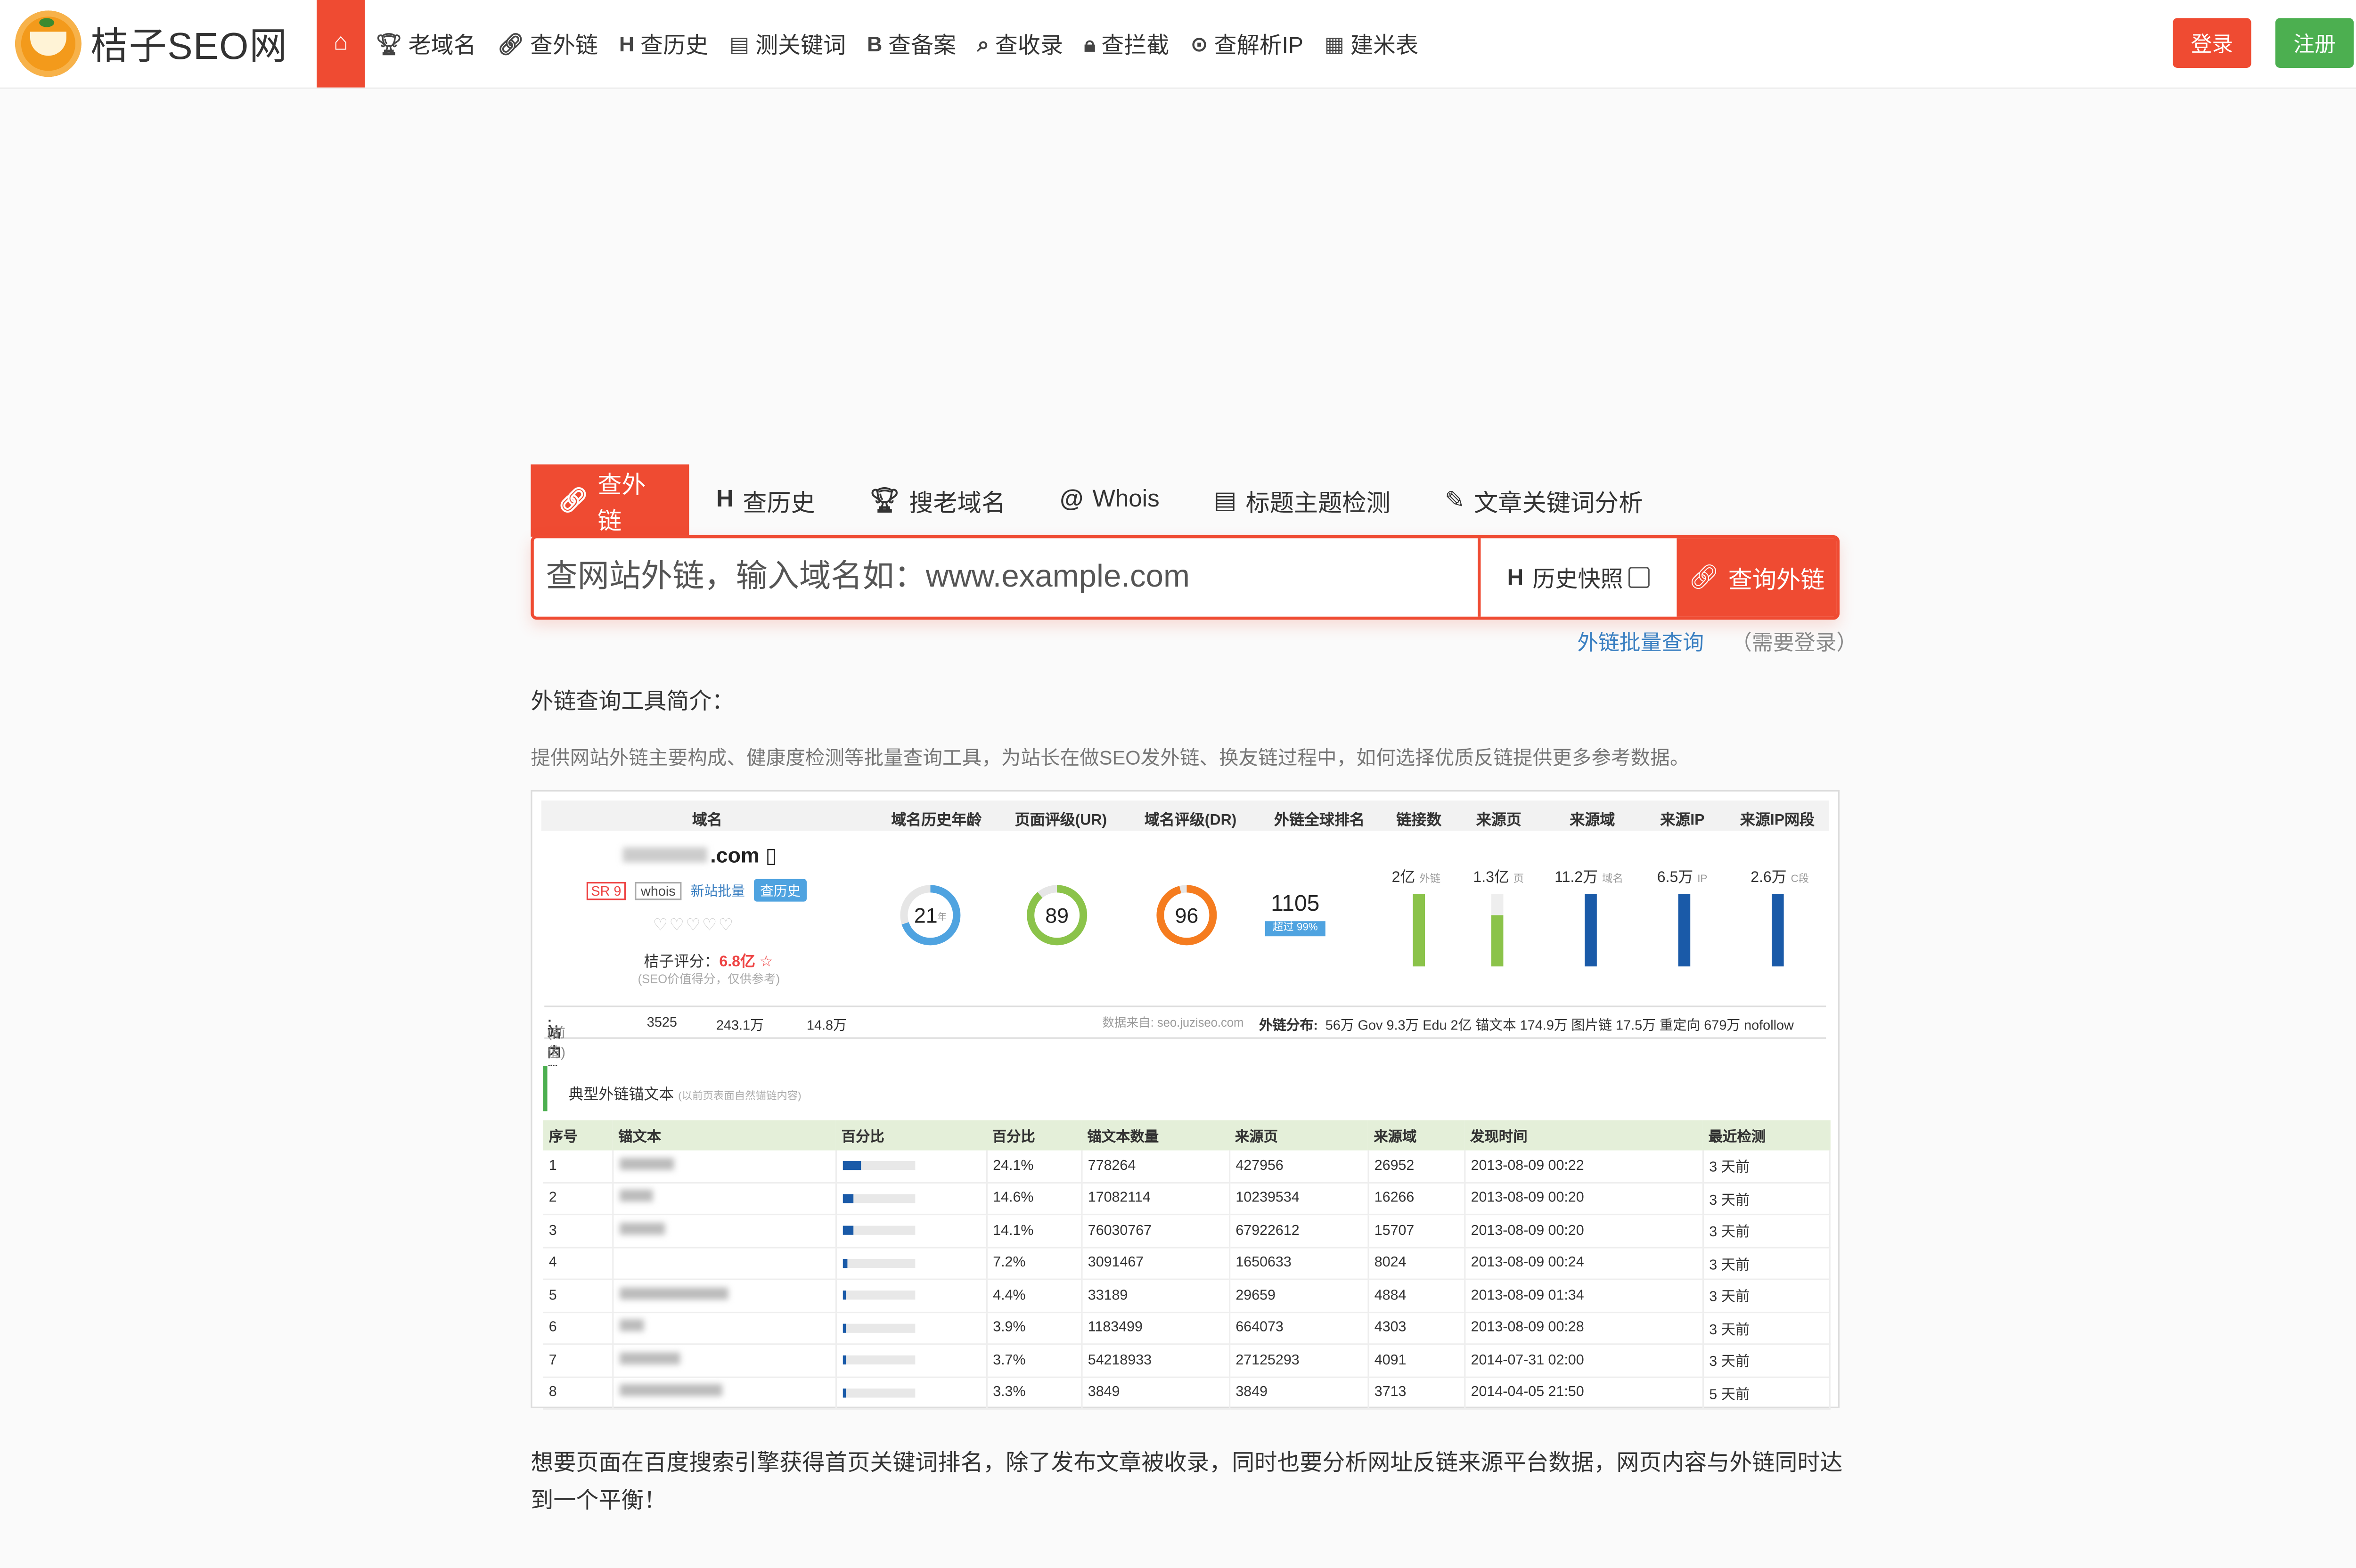 This screenshot has height=1568, width=2356. What do you see at coordinates (1186, 1135) in the screenshot?
I see `anchor-table-header: 序号 锚文本 百分比 百分比 锚文本数量 来源页 来源域 发现时间 最近检测` at bounding box center [1186, 1135].